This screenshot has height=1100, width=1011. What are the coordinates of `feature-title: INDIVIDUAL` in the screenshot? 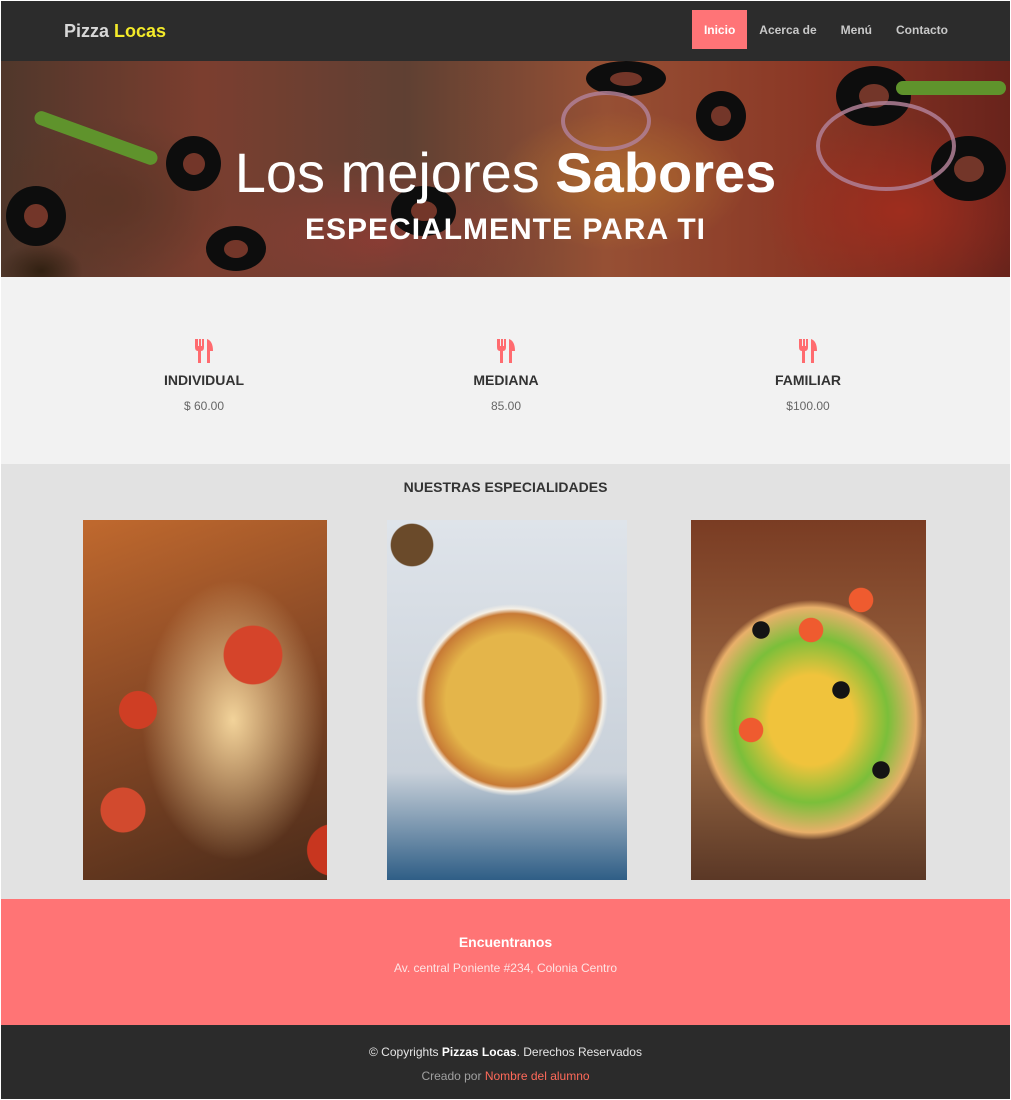 It's located at (204, 380).